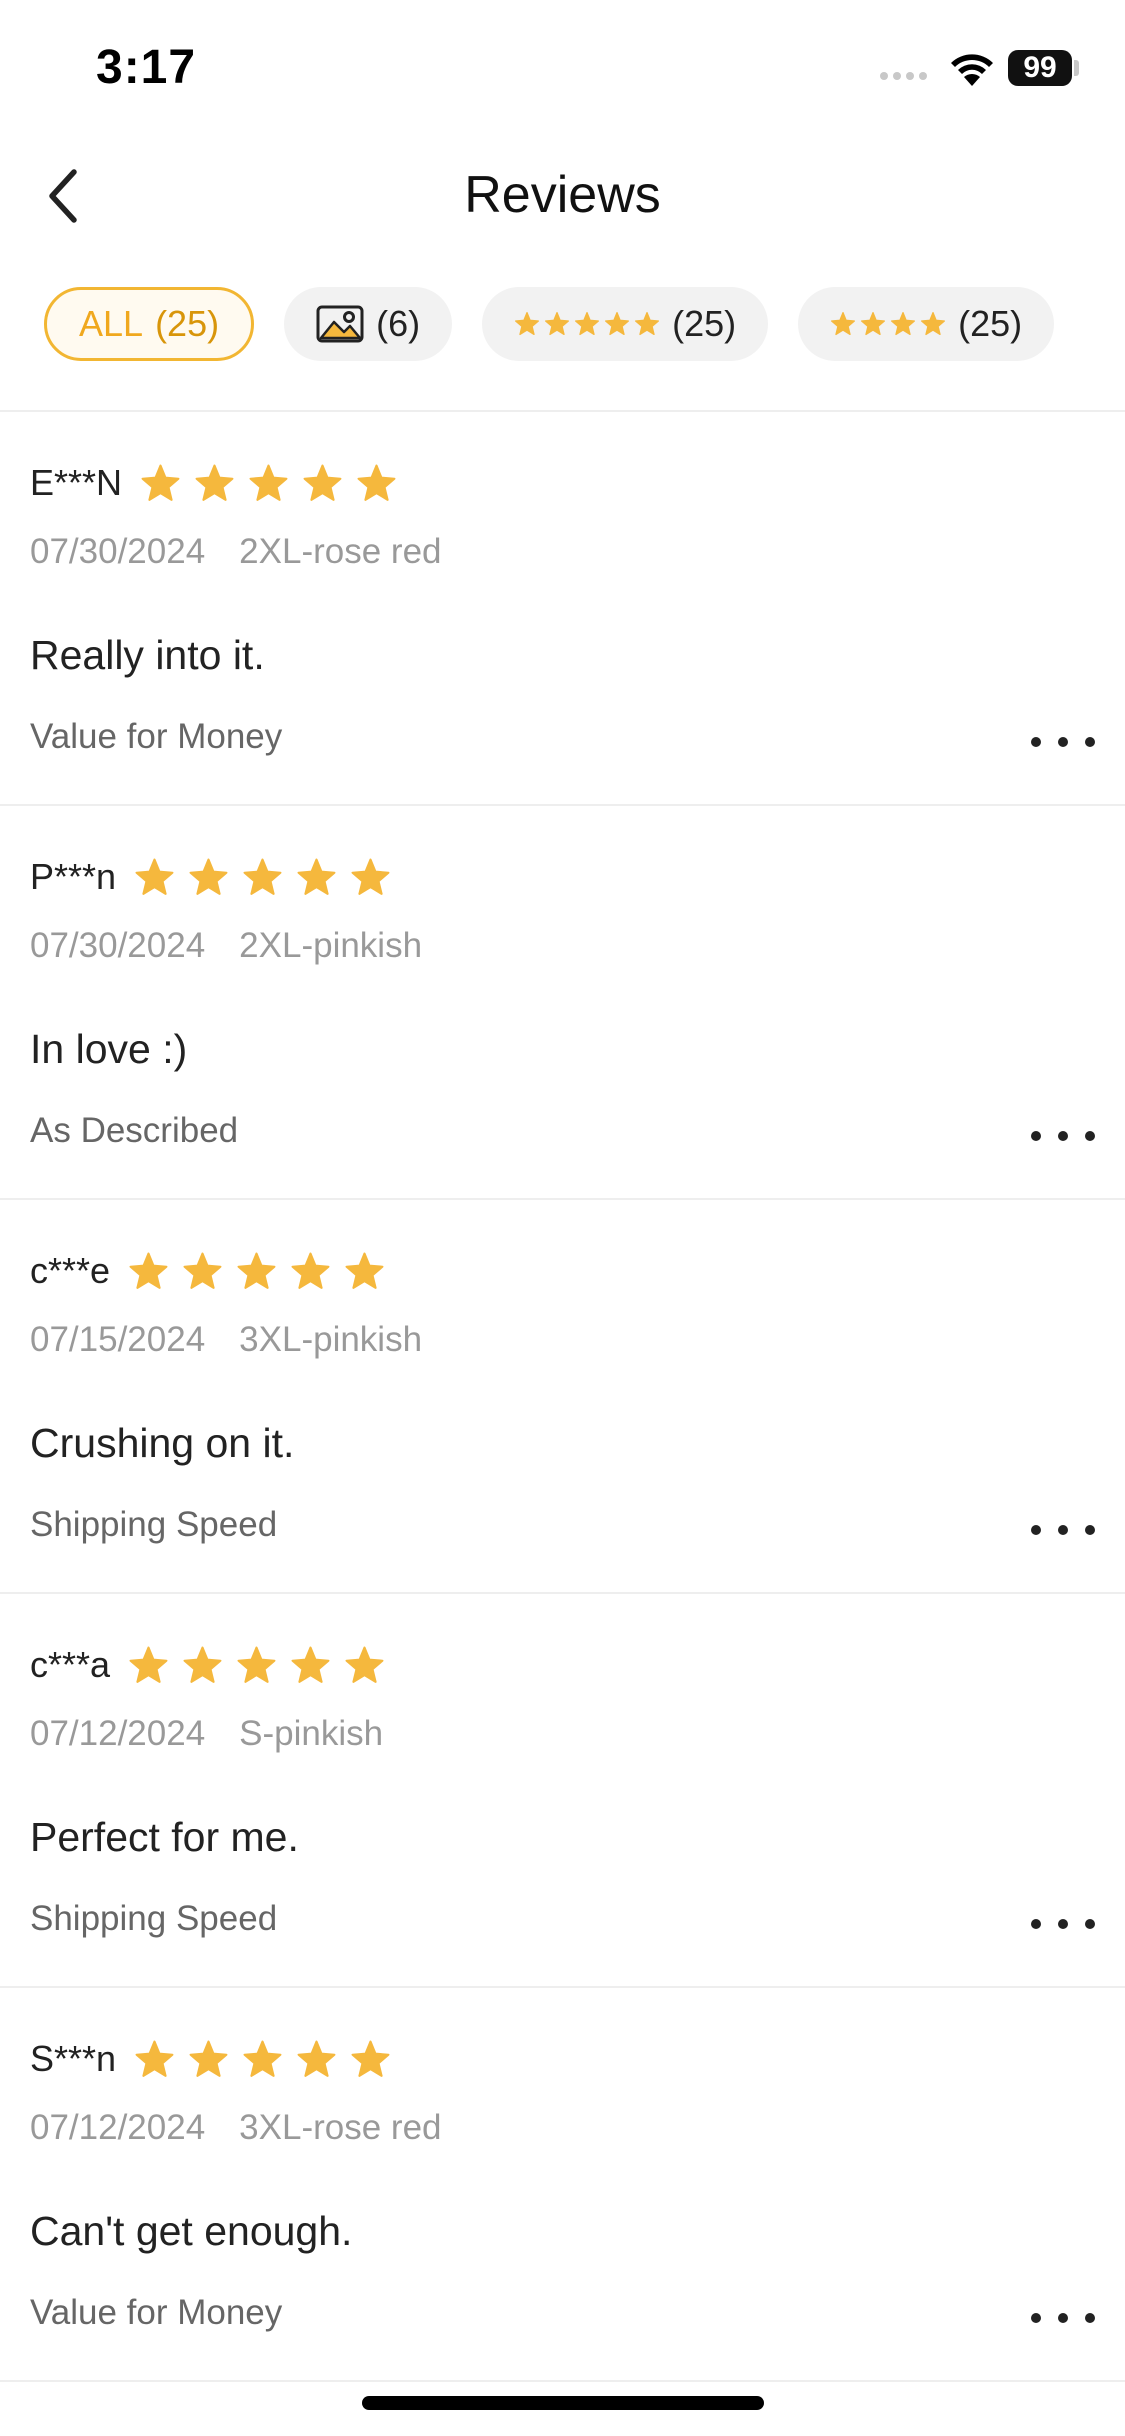 The height and width of the screenshot is (2436, 1125). What do you see at coordinates (118, 1339) in the screenshot?
I see `review-date: 07/15/2024` at bounding box center [118, 1339].